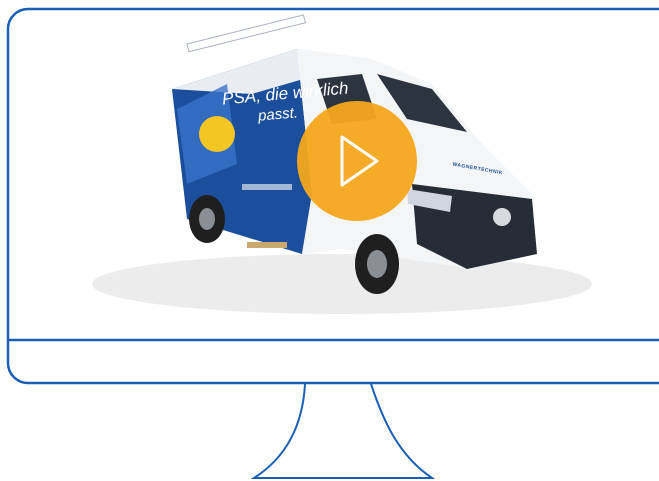 This screenshot has height=481, width=659. I want to click on play-icon, so click(357, 161).